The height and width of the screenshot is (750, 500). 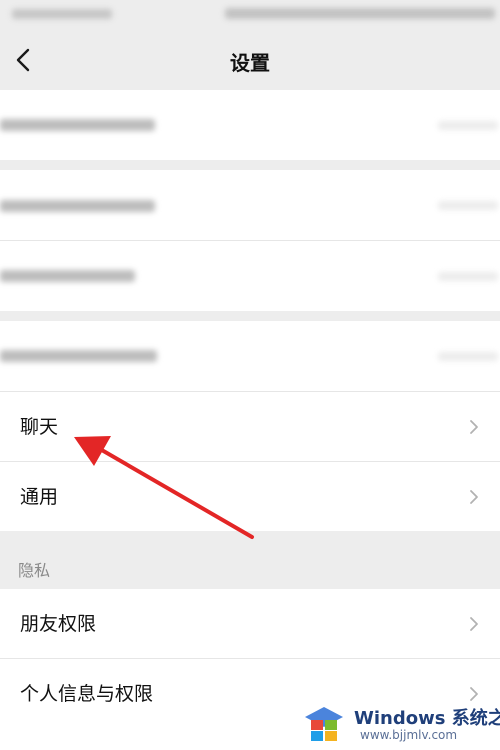 I want to click on status-bar, so click(x=250, y=15).